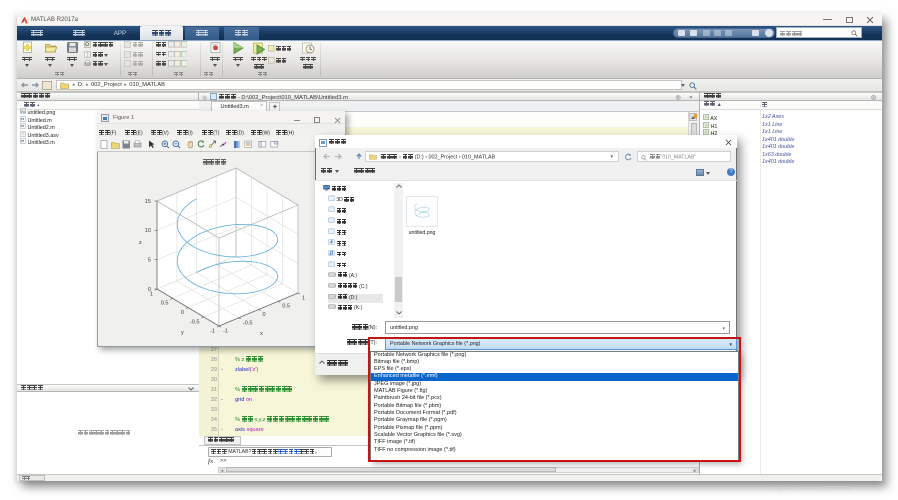  Describe the element at coordinates (140, 243) in the screenshot. I see `svg-text: z` at that location.